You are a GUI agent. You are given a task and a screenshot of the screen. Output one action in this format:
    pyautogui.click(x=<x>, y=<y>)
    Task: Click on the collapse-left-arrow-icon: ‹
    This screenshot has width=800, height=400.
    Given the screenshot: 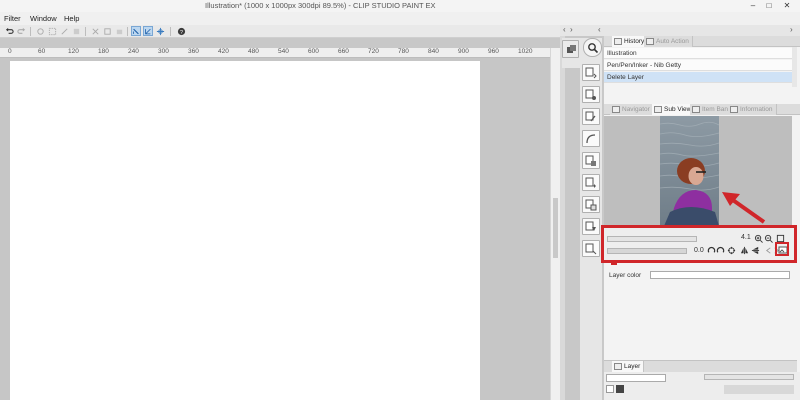 What is the action you would take?
    pyautogui.click(x=564, y=29)
    